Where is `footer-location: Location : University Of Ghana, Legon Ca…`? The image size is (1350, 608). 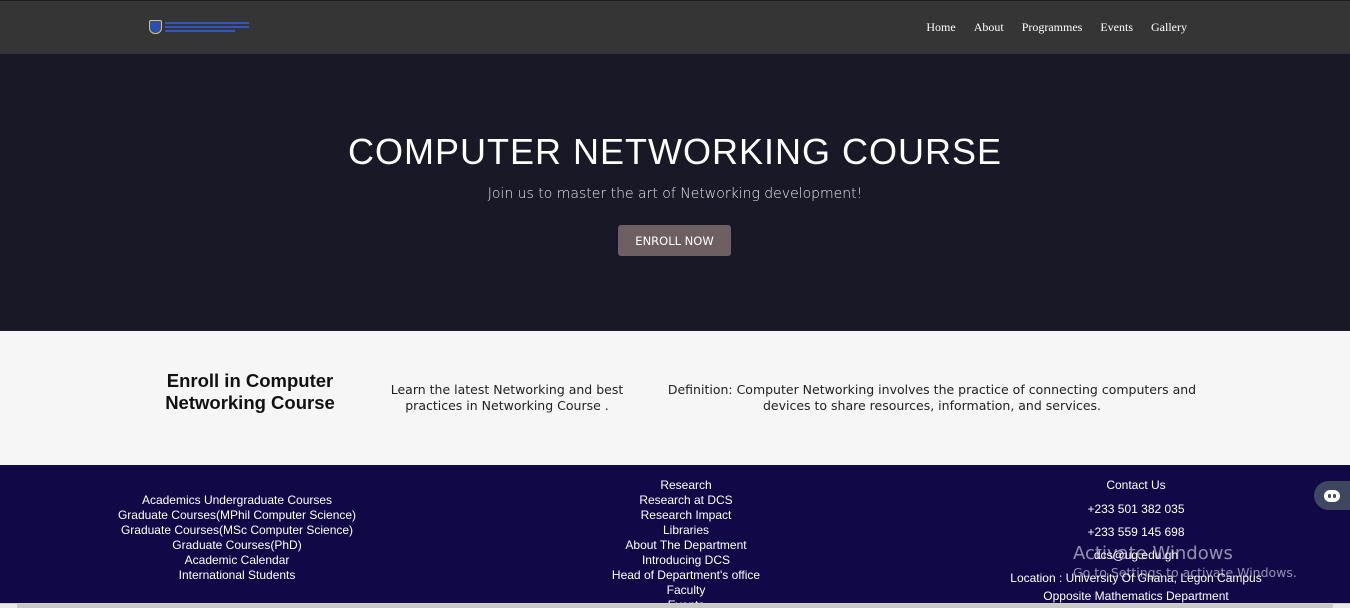 footer-location: Location : University Of Ghana, Legon Ca… is located at coordinates (1136, 578).